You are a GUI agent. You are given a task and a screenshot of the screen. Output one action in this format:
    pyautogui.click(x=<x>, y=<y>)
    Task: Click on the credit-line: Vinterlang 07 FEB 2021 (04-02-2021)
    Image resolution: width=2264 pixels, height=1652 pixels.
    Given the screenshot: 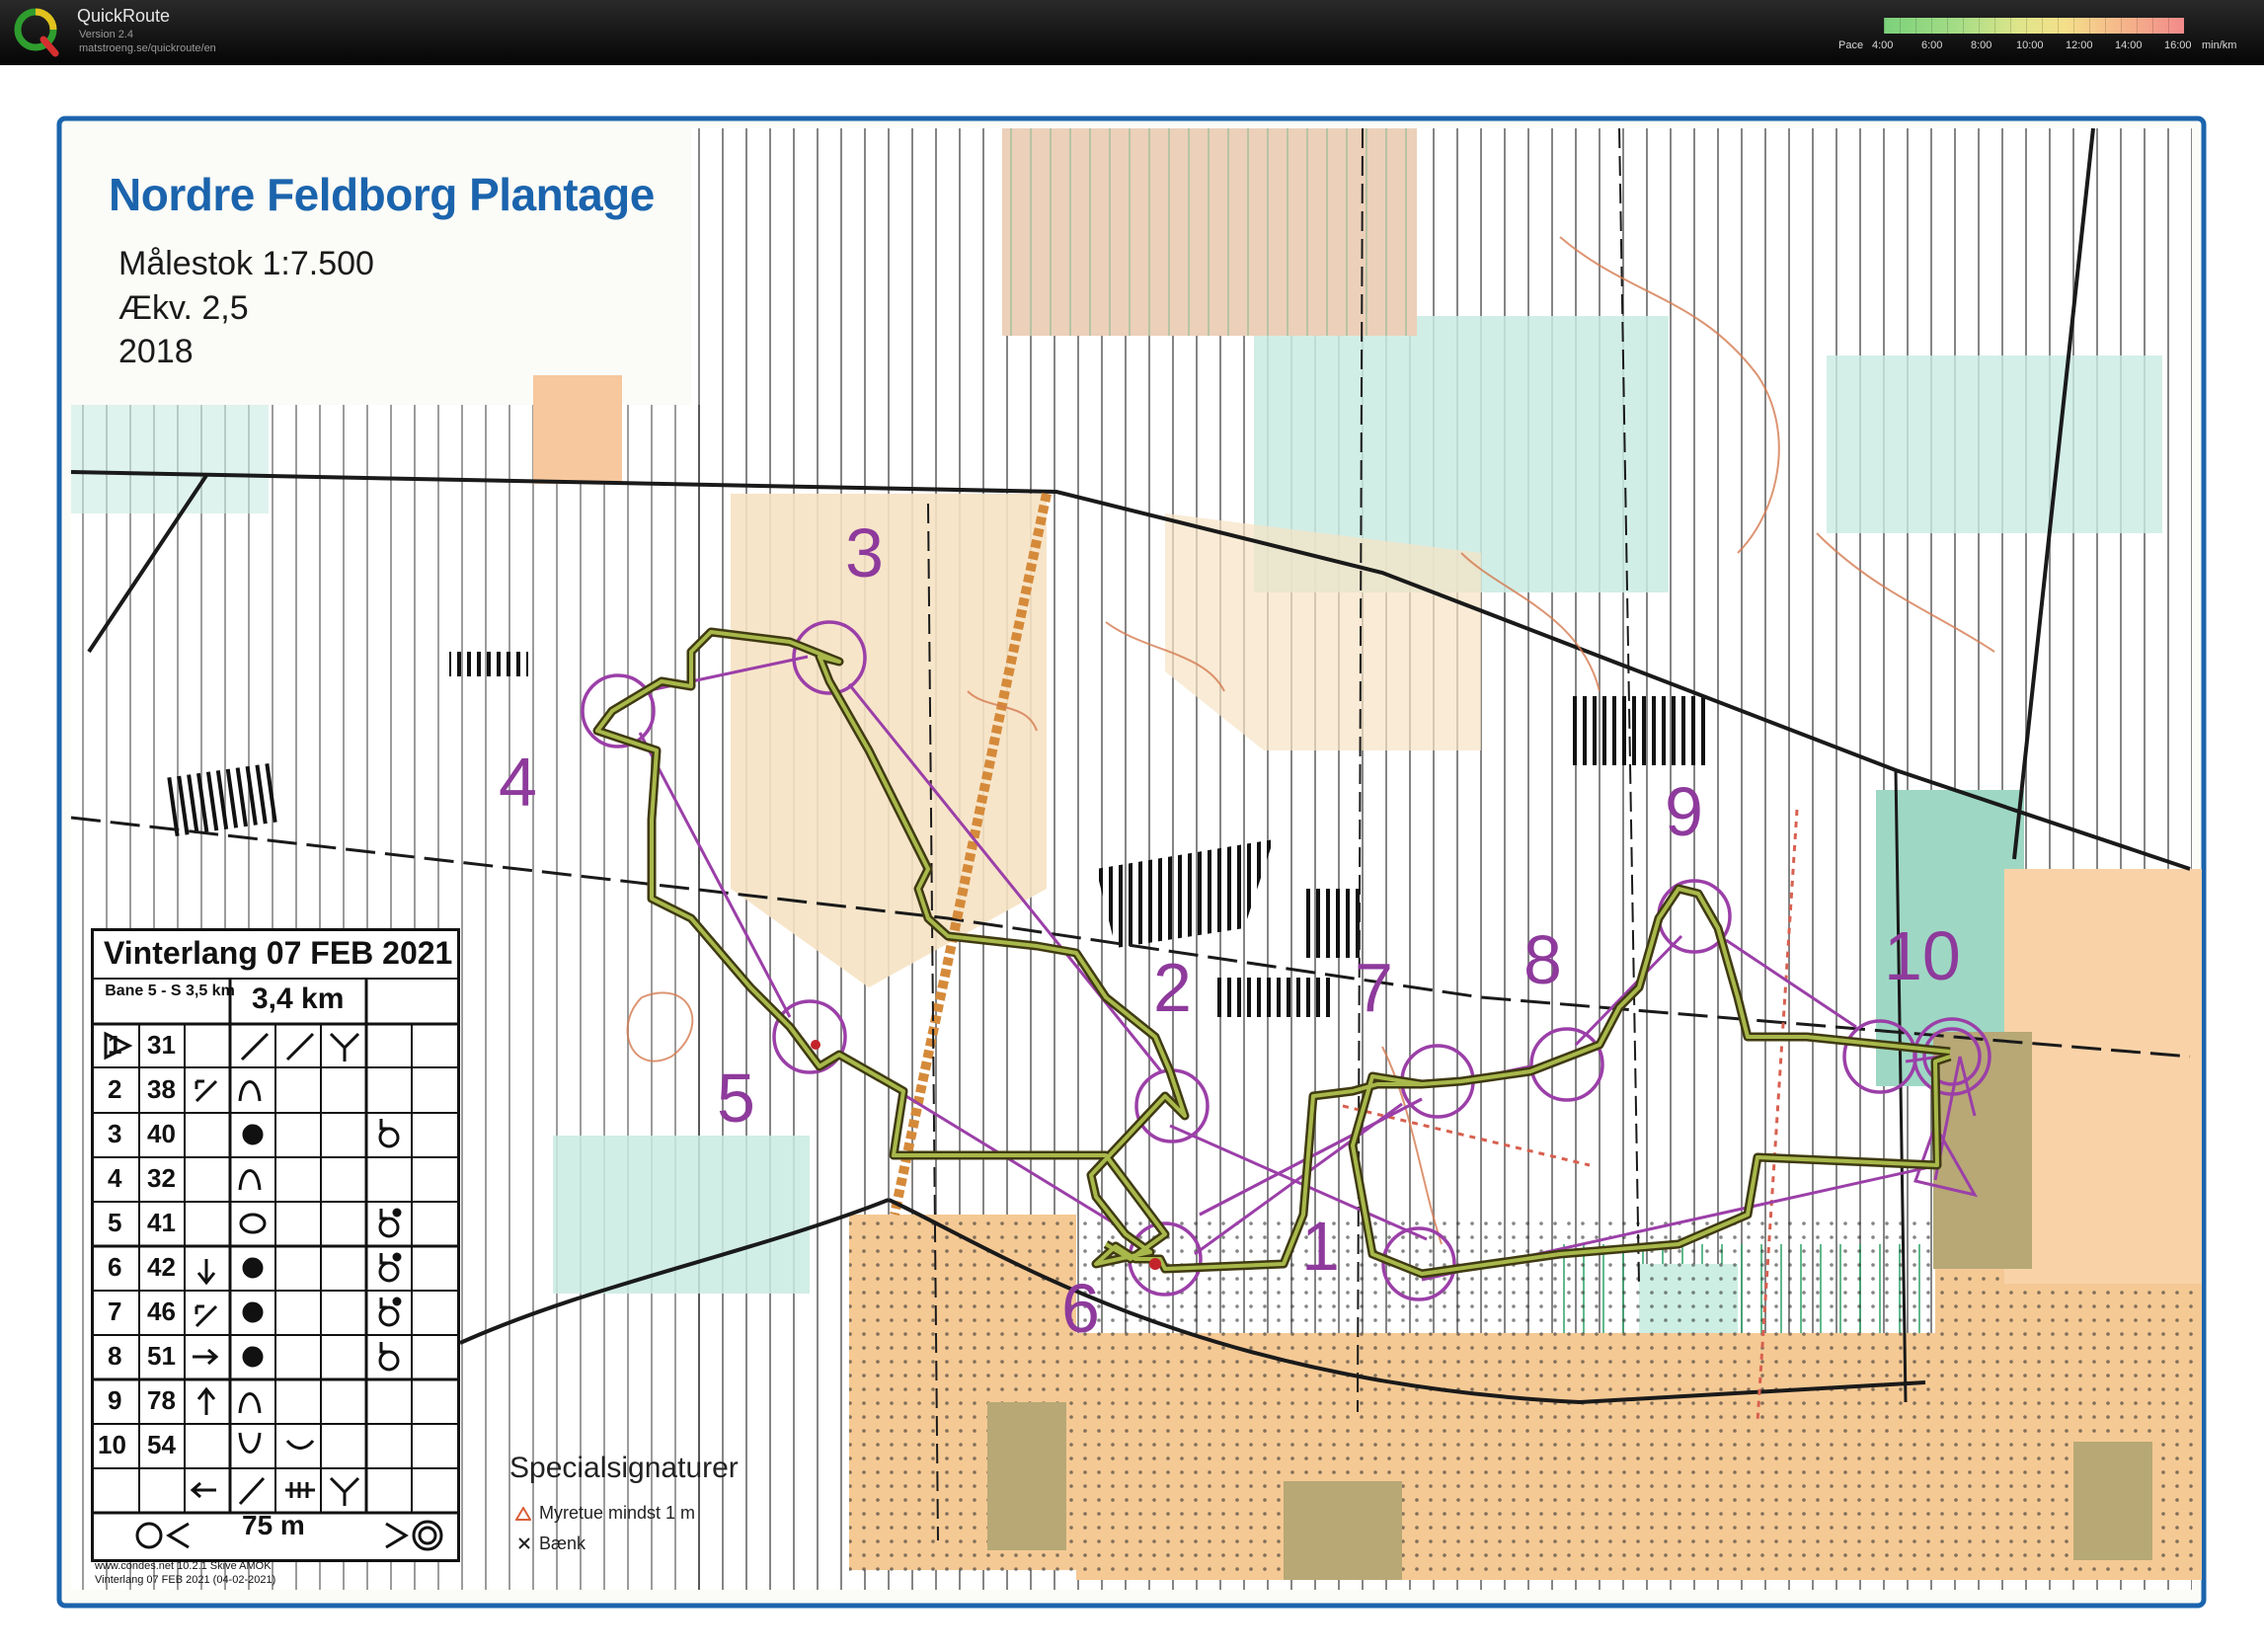 What is the action you would take?
    pyautogui.click(x=185, y=1580)
    